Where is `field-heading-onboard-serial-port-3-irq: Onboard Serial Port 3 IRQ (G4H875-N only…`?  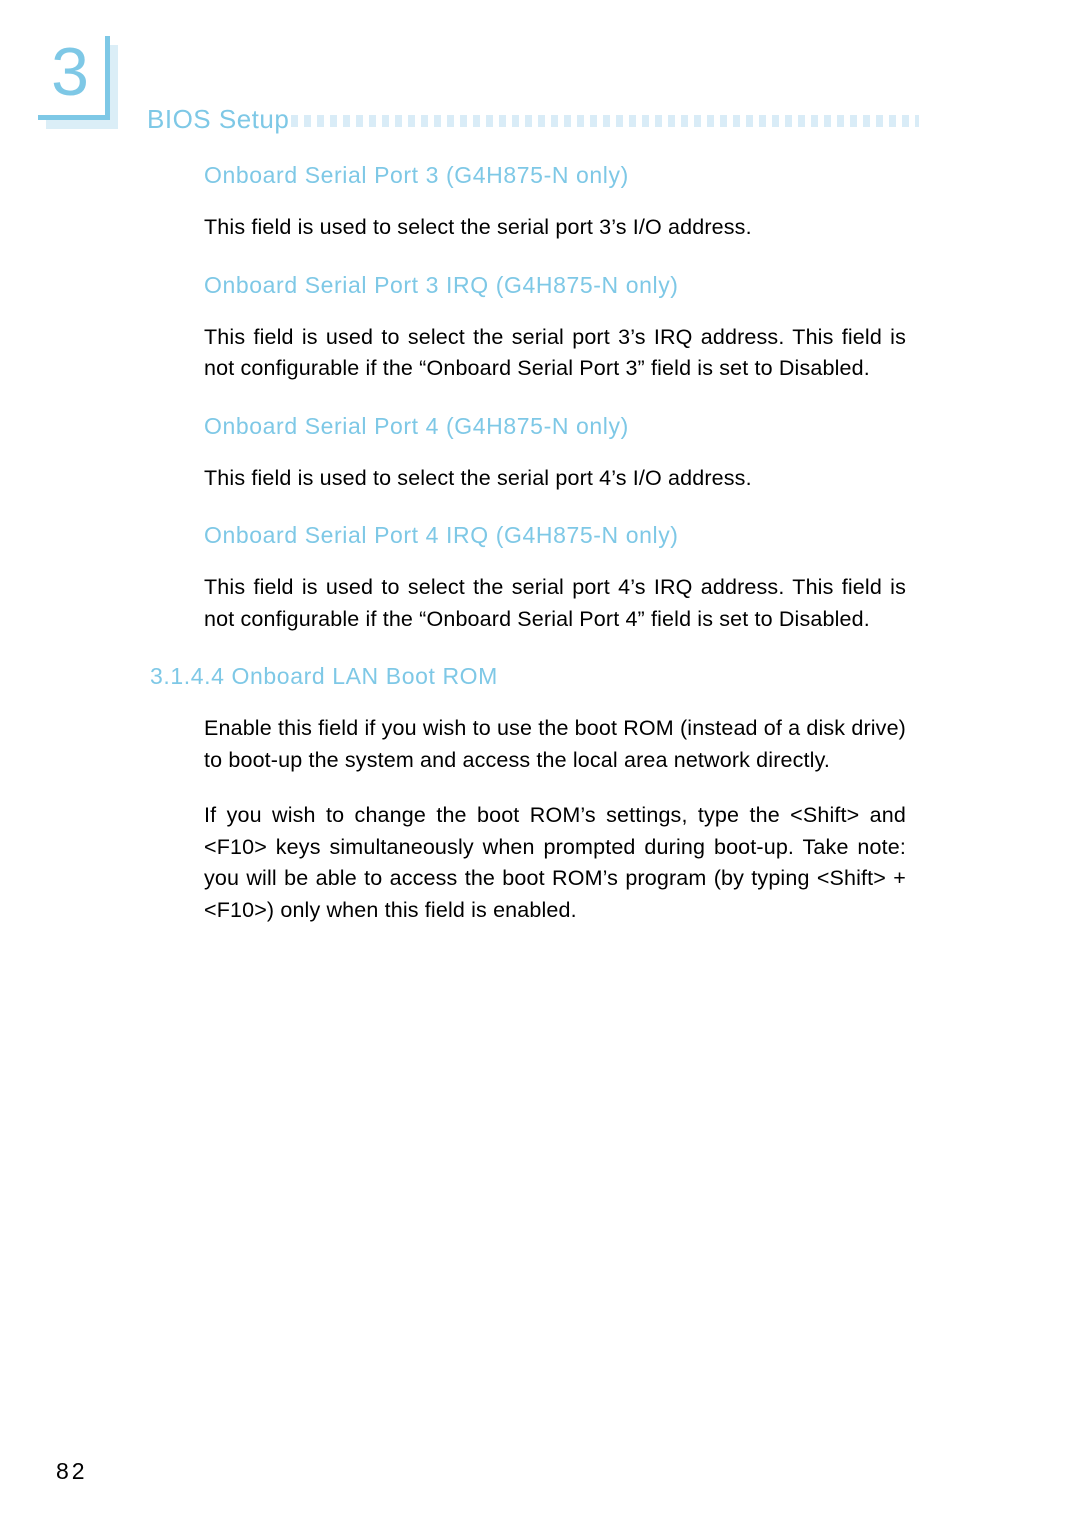
field-heading-onboard-serial-port-3-irq: Onboard Serial Port 3 IRQ (G4H875-N only… is located at coordinates (441, 284).